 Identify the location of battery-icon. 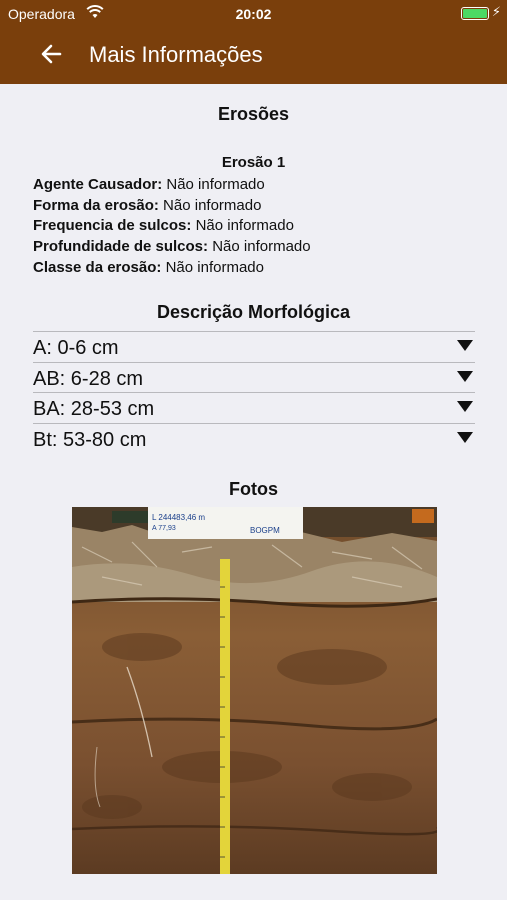
(475, 13).